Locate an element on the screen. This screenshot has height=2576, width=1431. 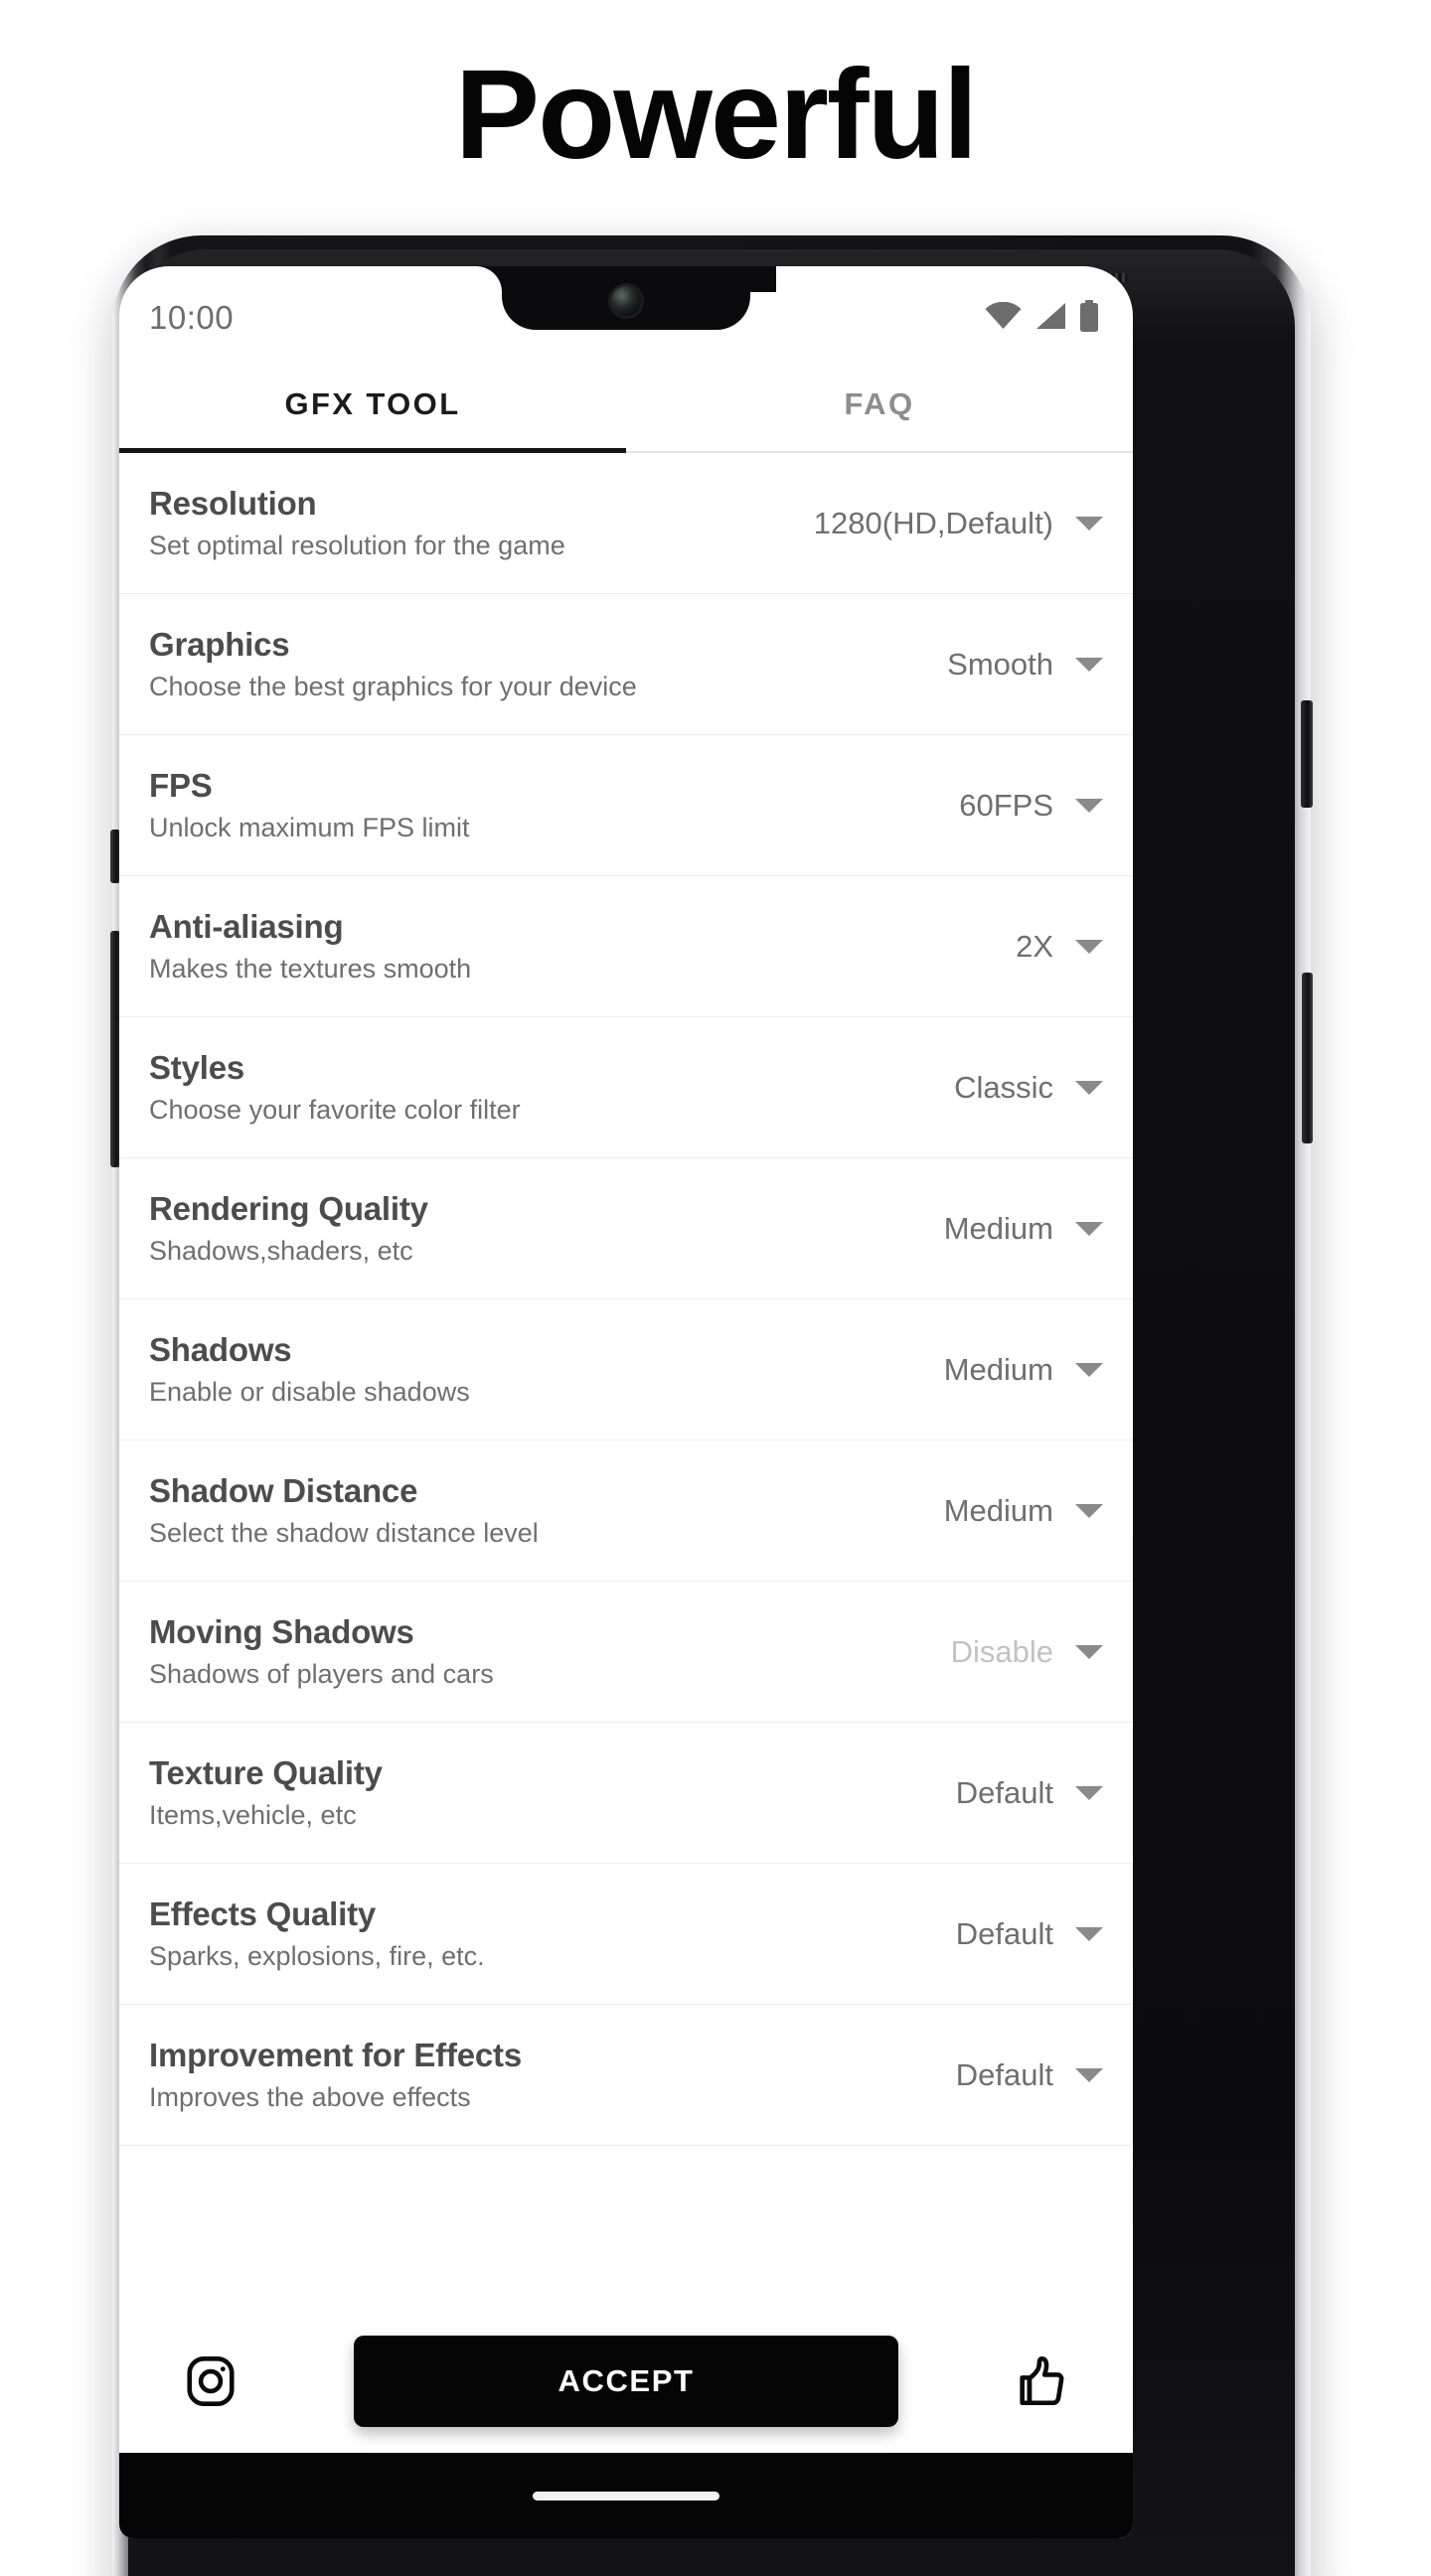
row-subtitle: Makes the textures smooth is located at coordinates (310, 968).